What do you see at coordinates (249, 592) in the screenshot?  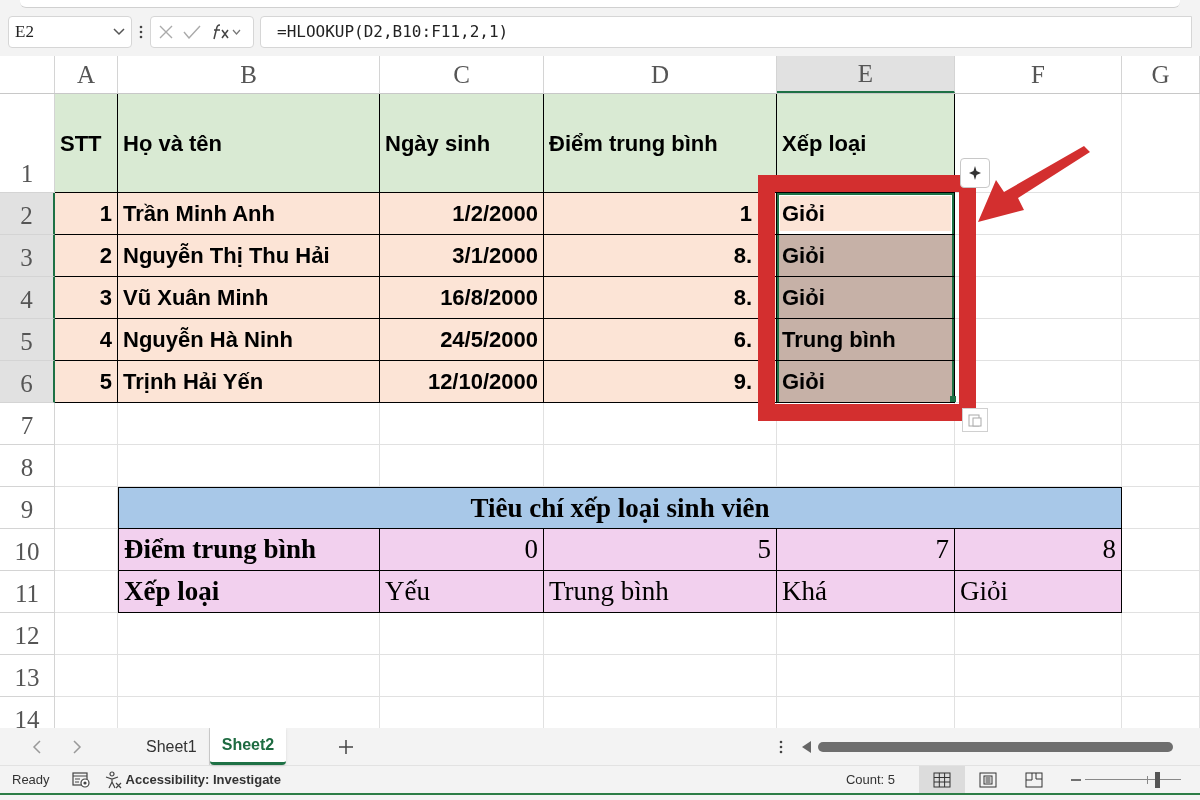 I see `table-cell: Xếp loại` at bounding box center [249, 592].